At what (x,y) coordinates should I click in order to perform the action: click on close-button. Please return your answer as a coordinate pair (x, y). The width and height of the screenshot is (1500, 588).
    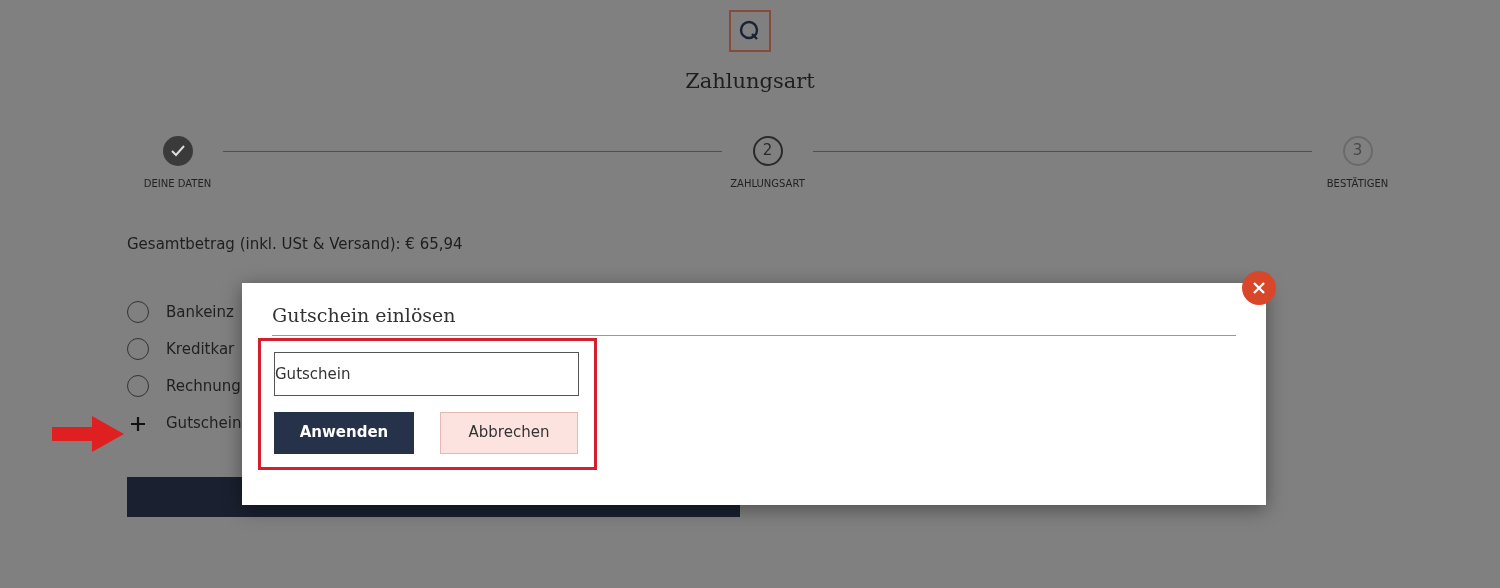
    Looking at the image, I should click on (1259, 288).